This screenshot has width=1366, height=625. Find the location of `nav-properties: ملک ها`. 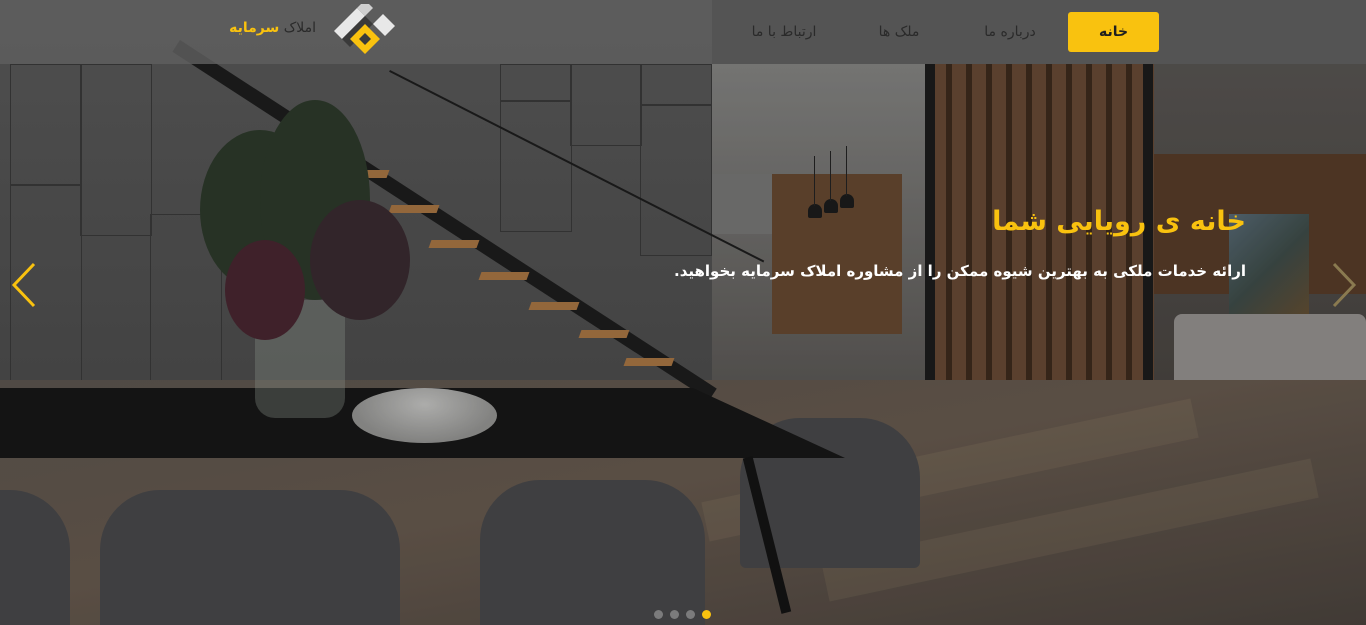

nav-properties: ملک ها is located at coordinates (899, 32).